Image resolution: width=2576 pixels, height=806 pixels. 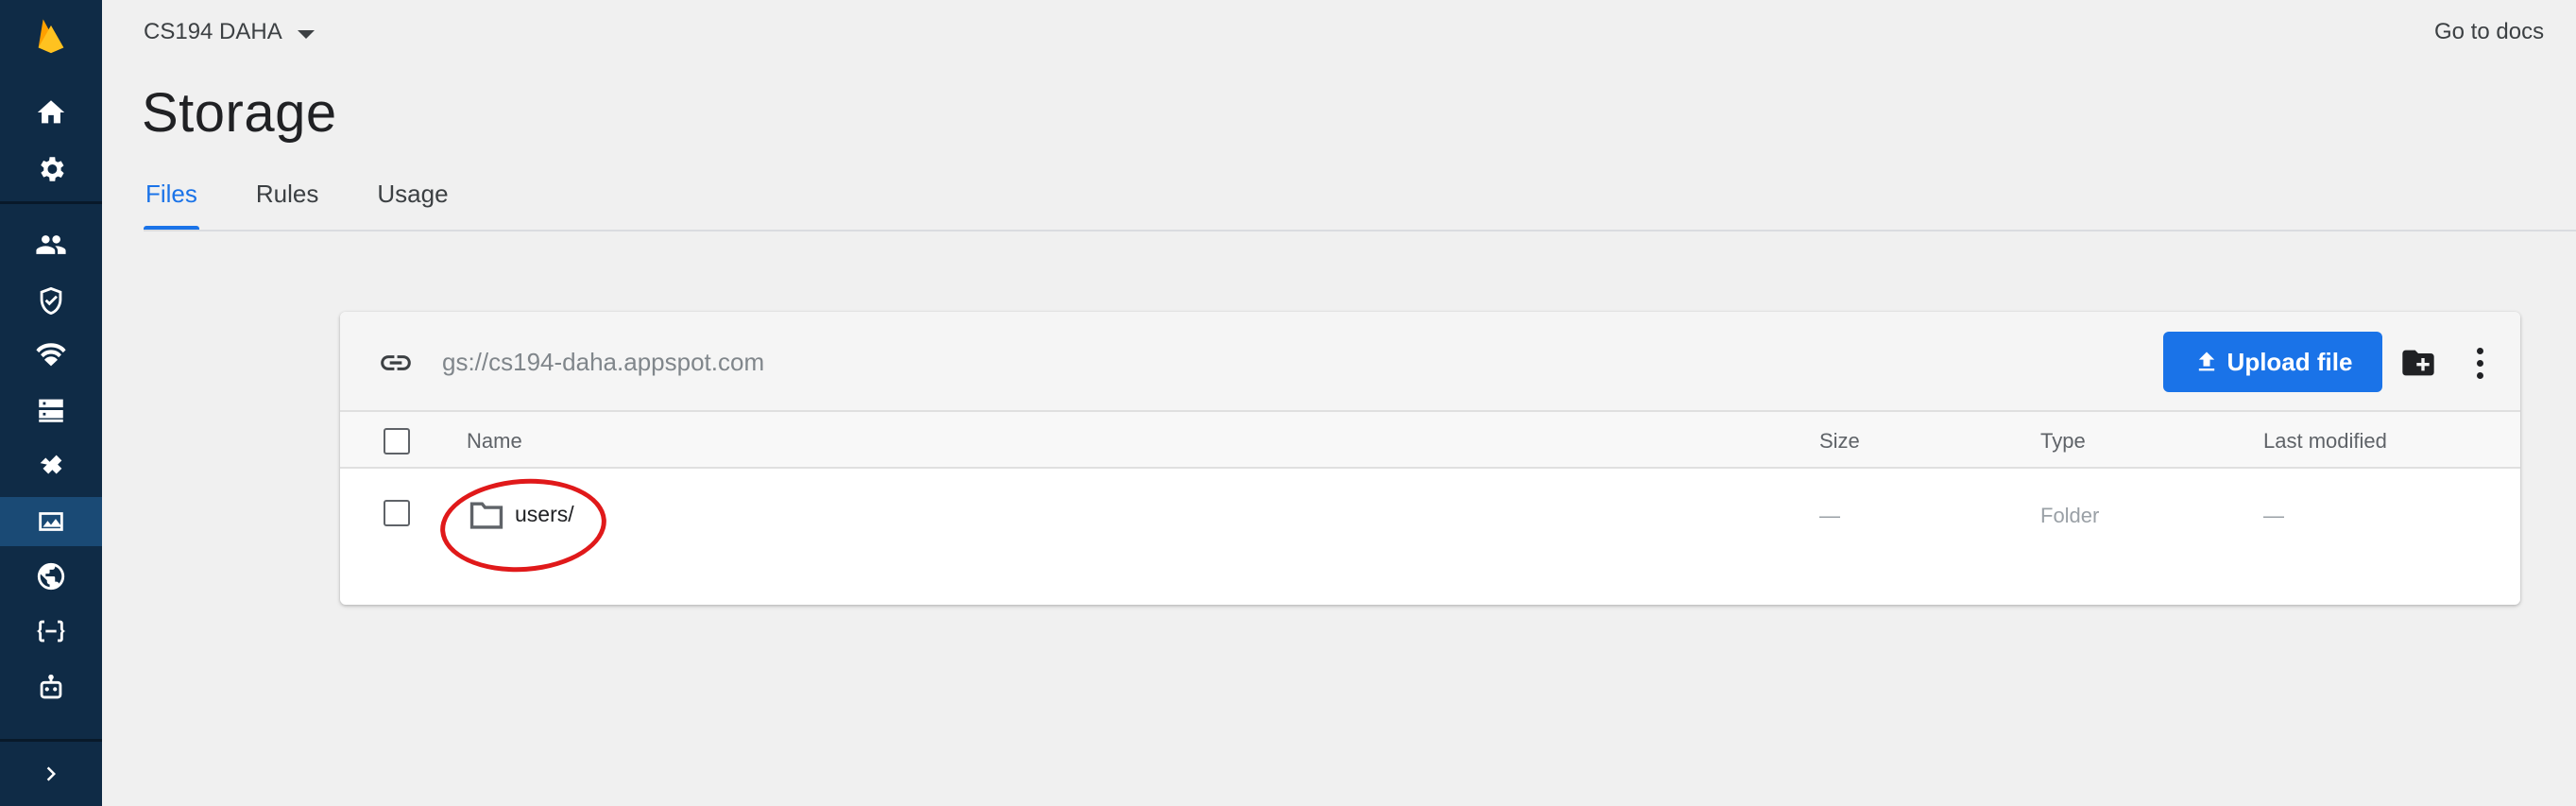 What do you see at coordinates (1360, 231) in the screenshot?
I see `tabs-divider` at bounding box center [1360, 231].